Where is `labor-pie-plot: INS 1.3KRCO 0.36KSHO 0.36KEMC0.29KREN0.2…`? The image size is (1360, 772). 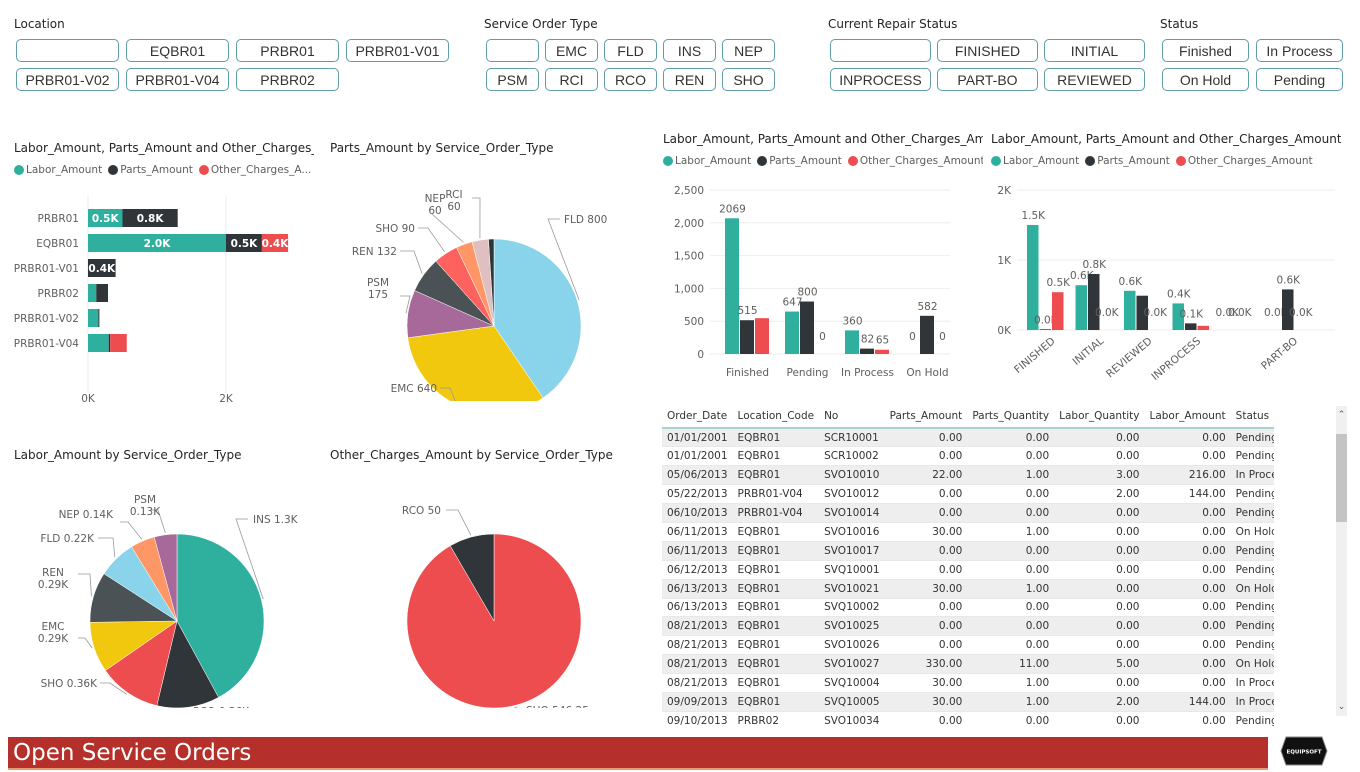
labor-pie-plot: INS 1.3KRCO 0.36KSHO 0.36KEMC0.29KREN0.2… is located at coordinates (168, 601).